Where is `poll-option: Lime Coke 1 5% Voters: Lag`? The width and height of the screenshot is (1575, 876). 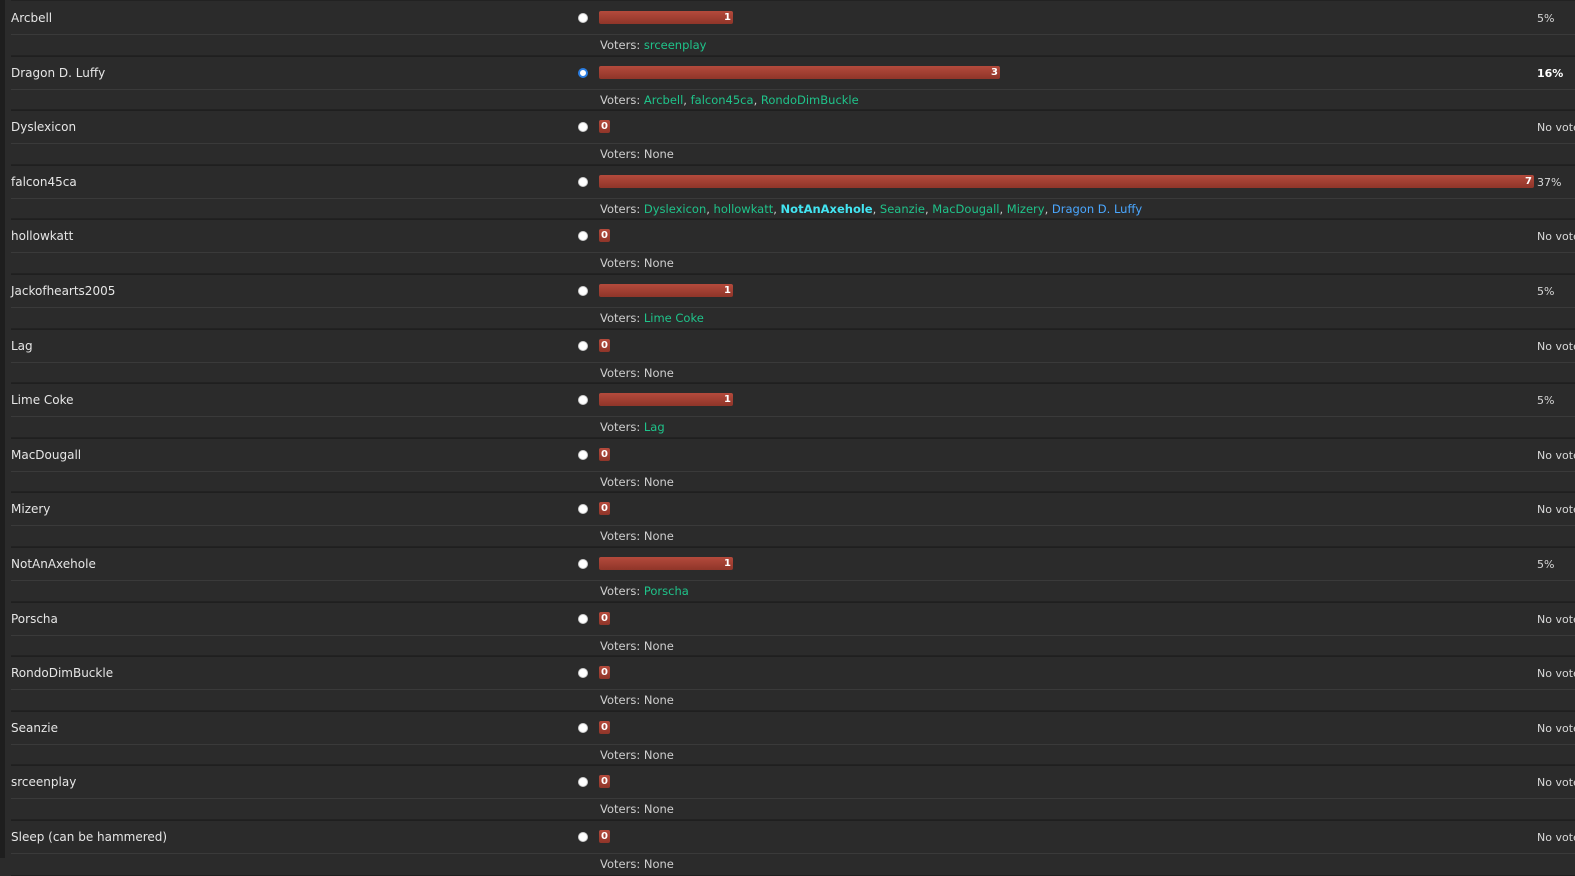
poll-option: Lime Coke 1 5% Voters: Lag is located at coordinates (790, 410).